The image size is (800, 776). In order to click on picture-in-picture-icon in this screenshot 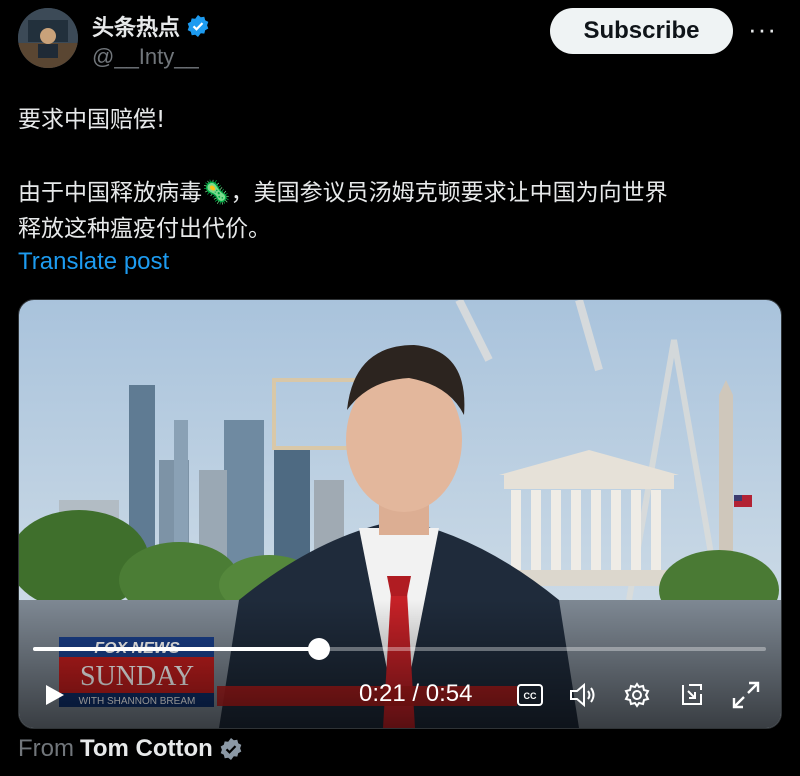, I will do `click(692, 695)`.